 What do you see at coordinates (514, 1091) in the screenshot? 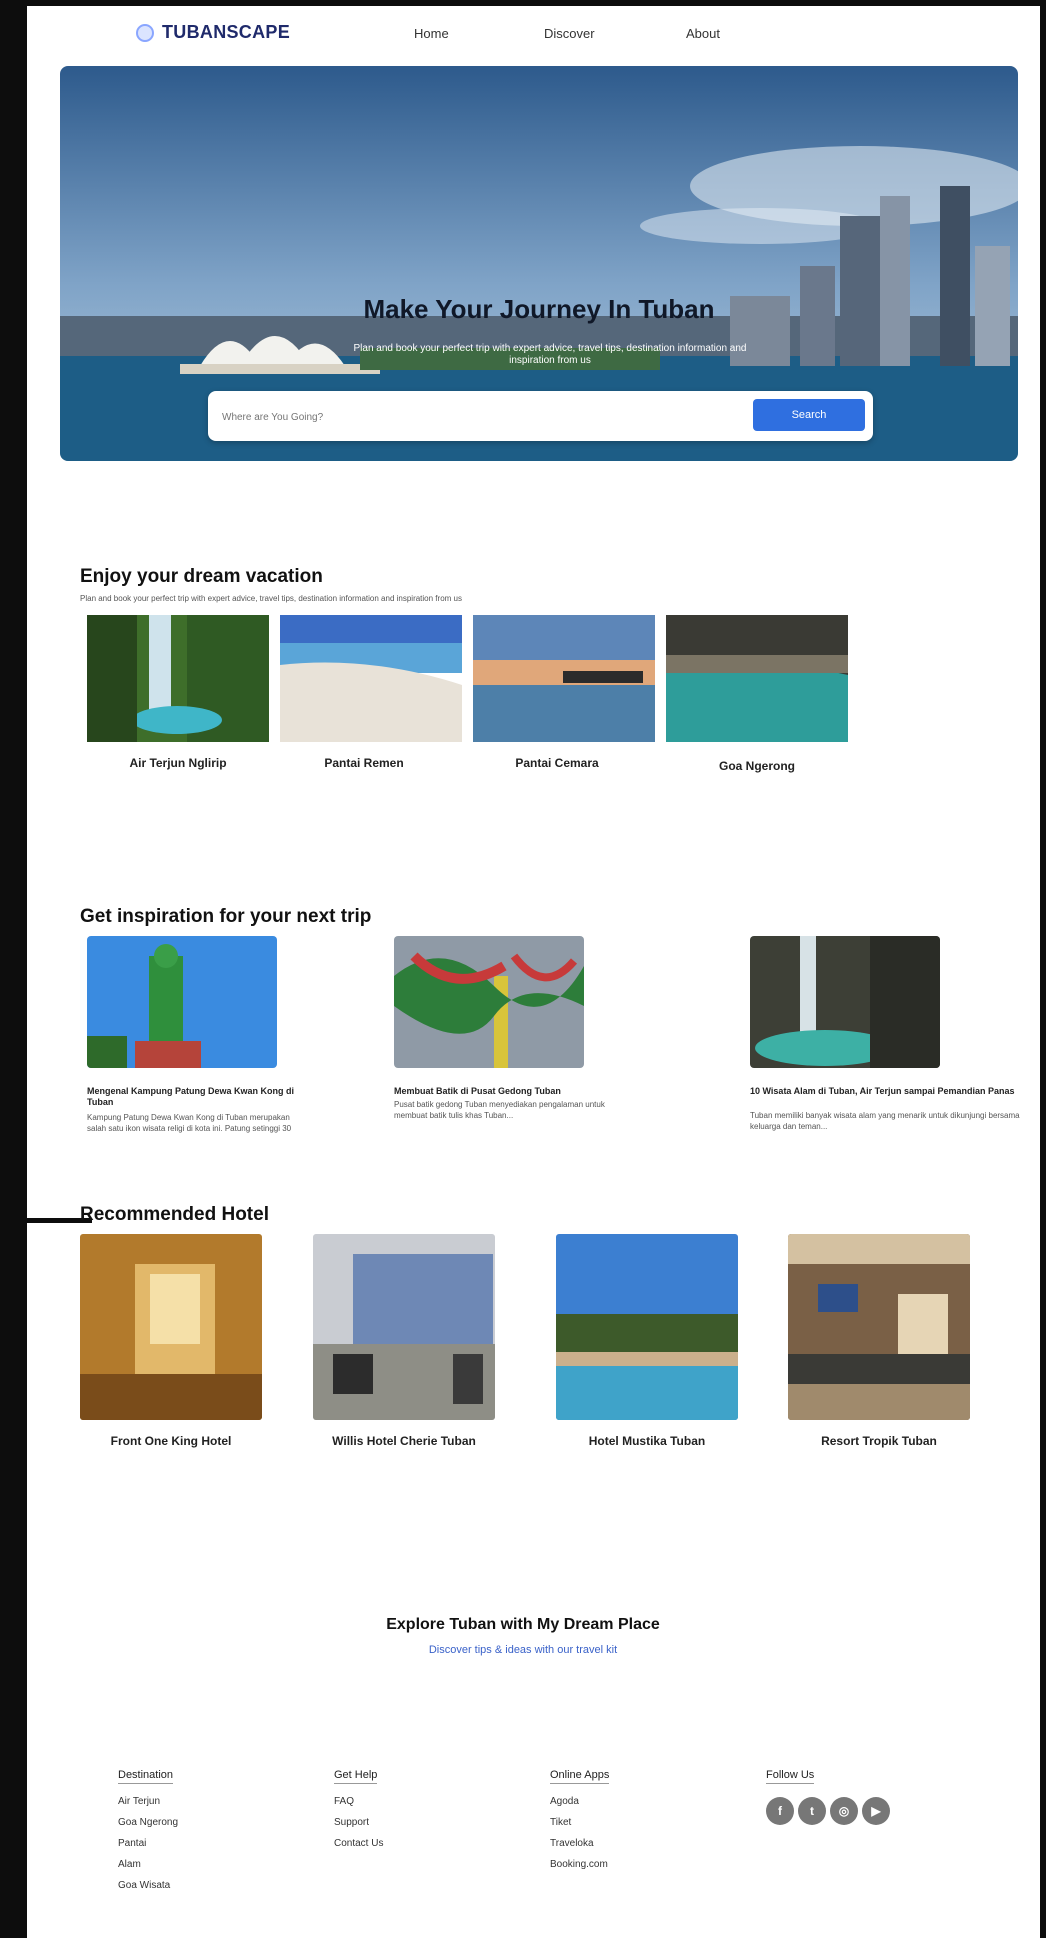
I see `inspiration-title: Membuat Batik di Pusat Gedong Tuban` at bounding box center [514, 1091].